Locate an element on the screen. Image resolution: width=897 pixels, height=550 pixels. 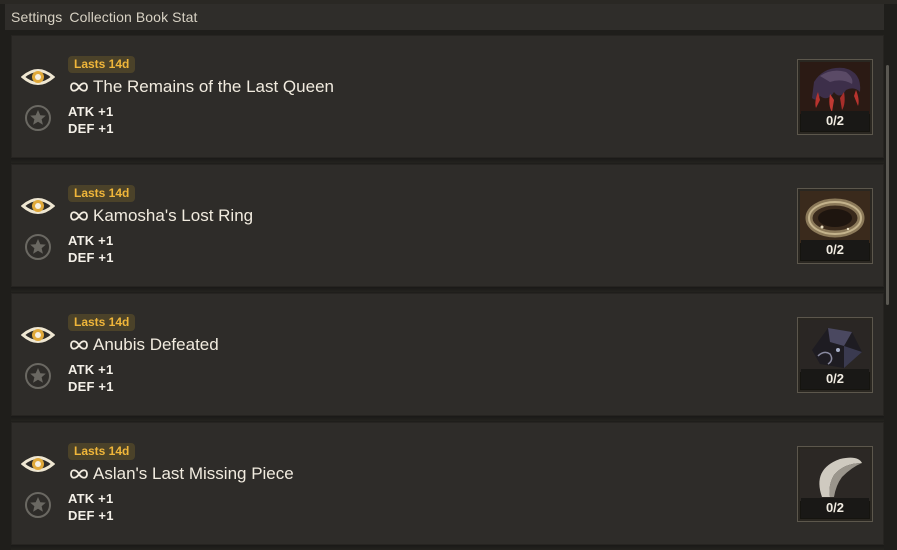
horn-fang-image is located at coordinates (835, 475).